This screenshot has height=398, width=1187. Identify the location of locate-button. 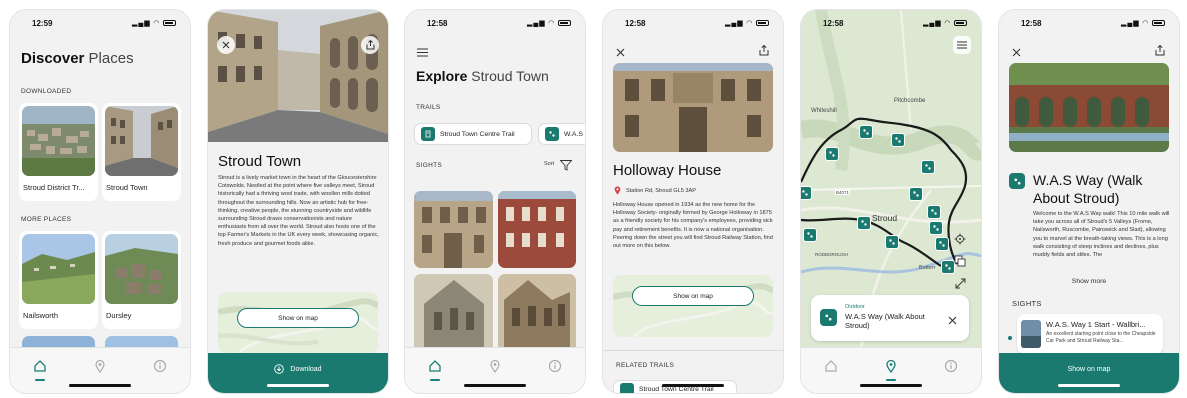
(960, 241).